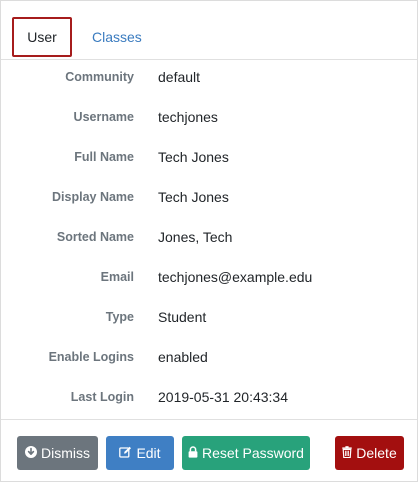 Image resolution: width=420 pixels, height=484 pixels. I want to click on detail-label: Full Name, so click(104, 157).